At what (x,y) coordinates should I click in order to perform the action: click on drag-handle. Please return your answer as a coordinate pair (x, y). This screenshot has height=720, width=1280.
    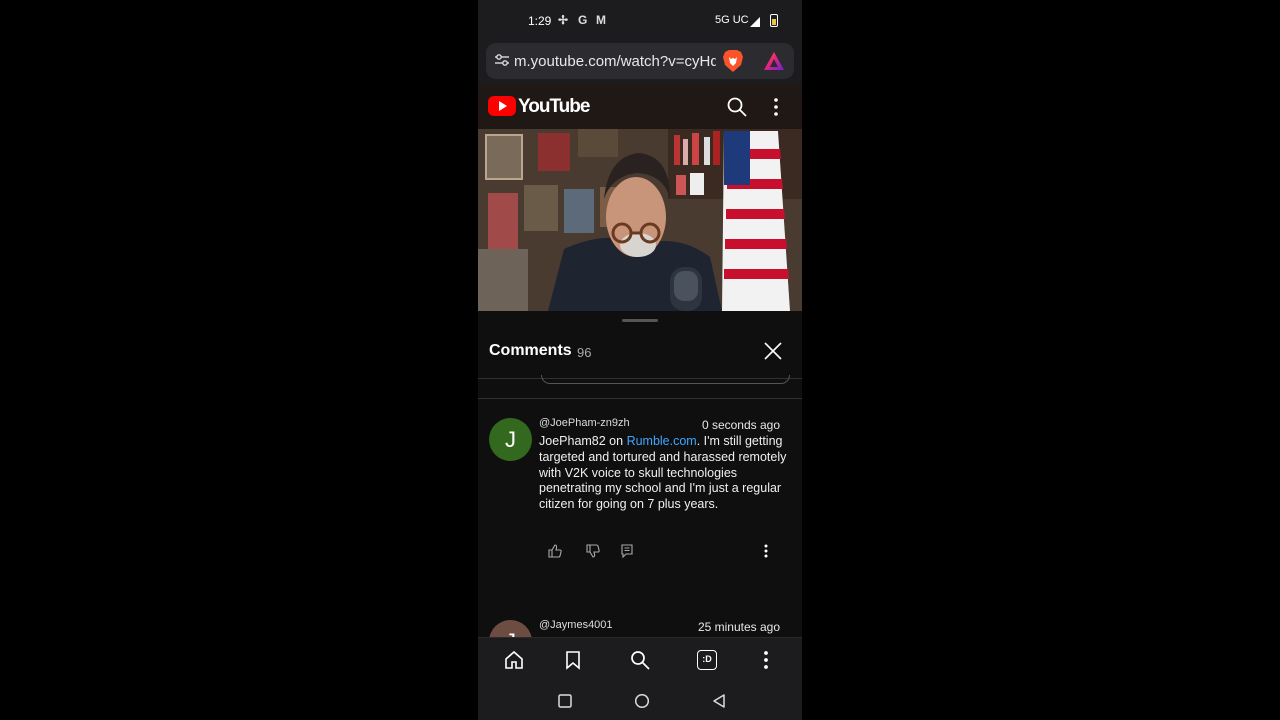
    Looking at the image, I should click on (640, 320).